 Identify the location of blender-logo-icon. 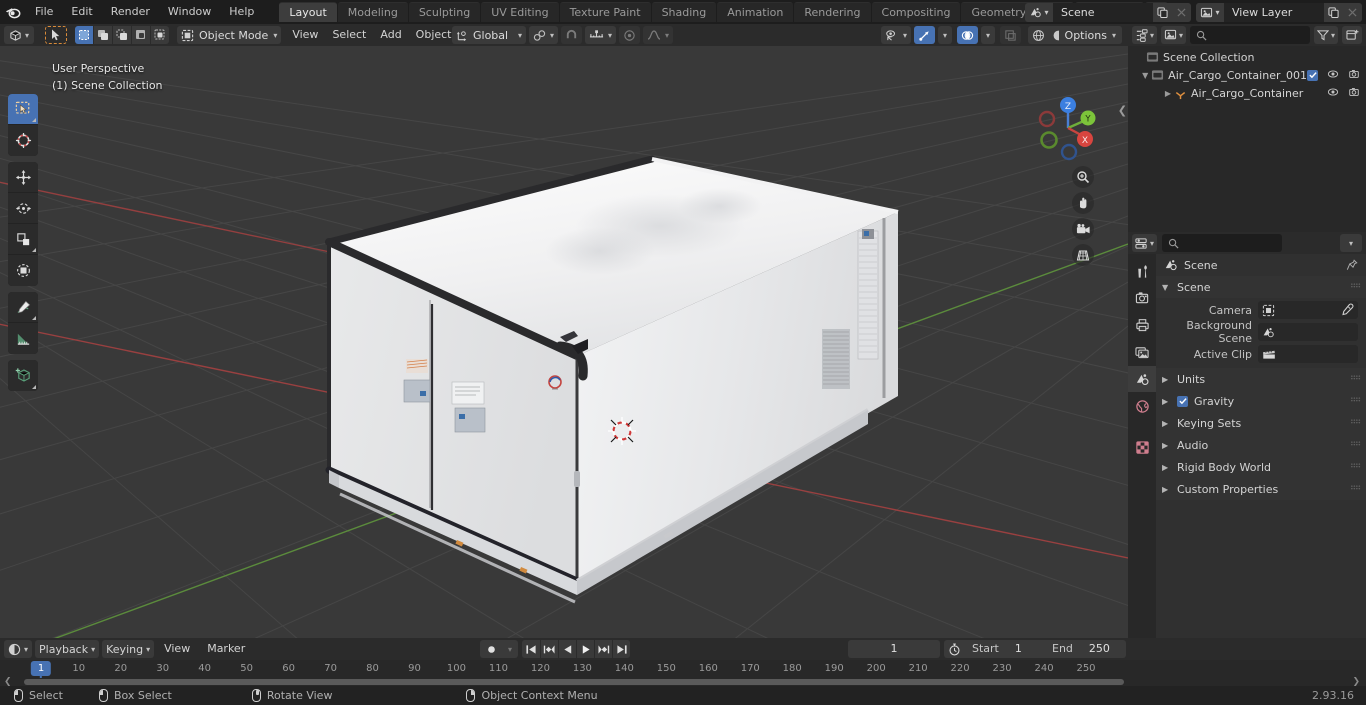
(13, 12).